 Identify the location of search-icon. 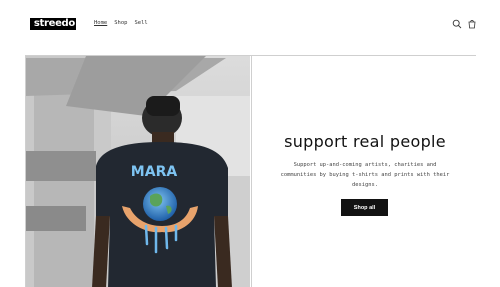
(457, 24).